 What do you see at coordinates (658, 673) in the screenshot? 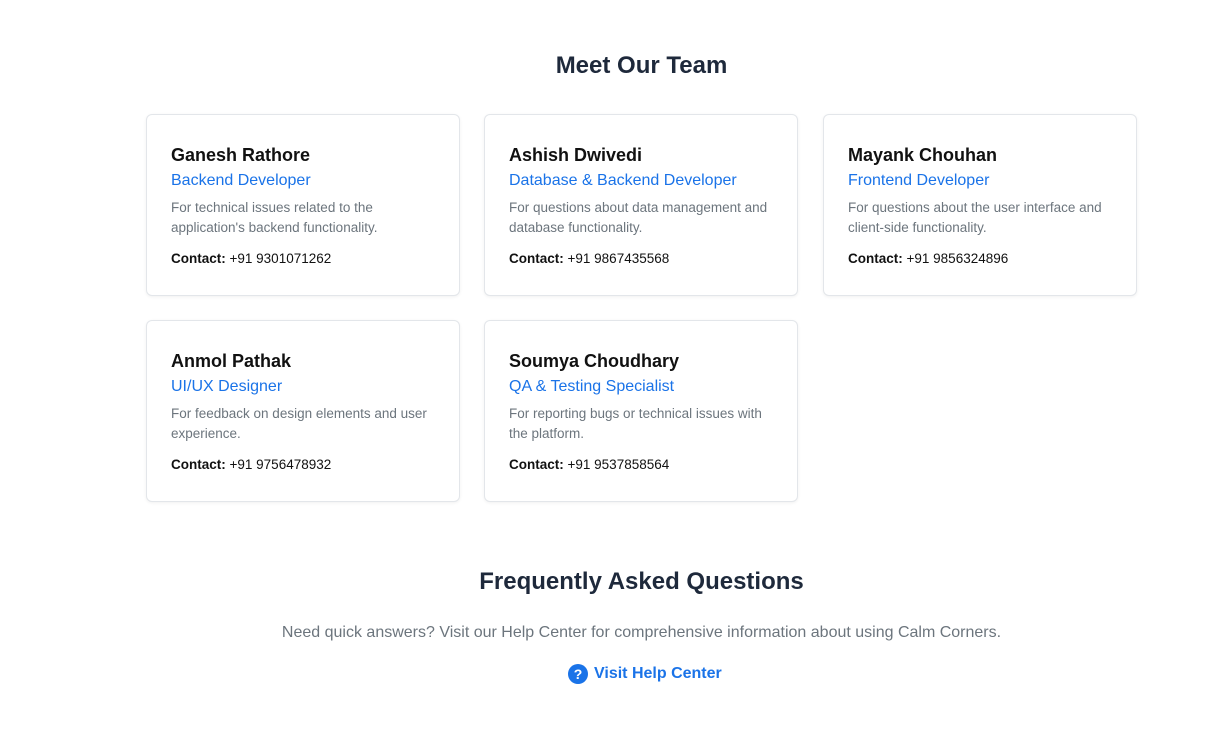
I see `help-link-label: Visit Help Center` at bounding box center [658, 673].